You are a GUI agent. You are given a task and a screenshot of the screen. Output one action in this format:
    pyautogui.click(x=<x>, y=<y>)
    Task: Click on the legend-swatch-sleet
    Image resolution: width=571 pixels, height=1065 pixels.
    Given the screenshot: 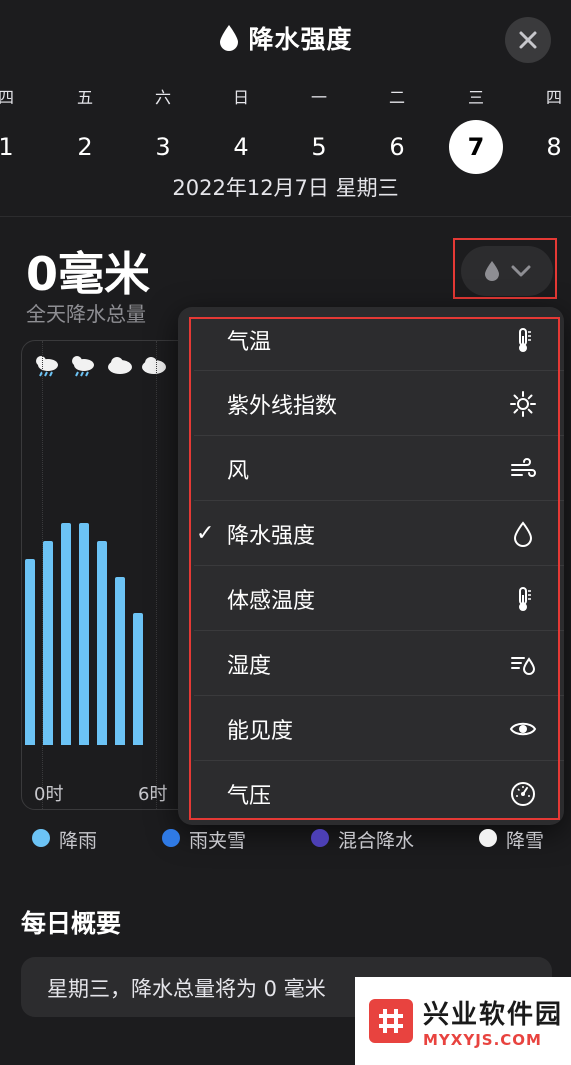 What is the action you would take?
    pyautogui.click(x=171, y=838)
    